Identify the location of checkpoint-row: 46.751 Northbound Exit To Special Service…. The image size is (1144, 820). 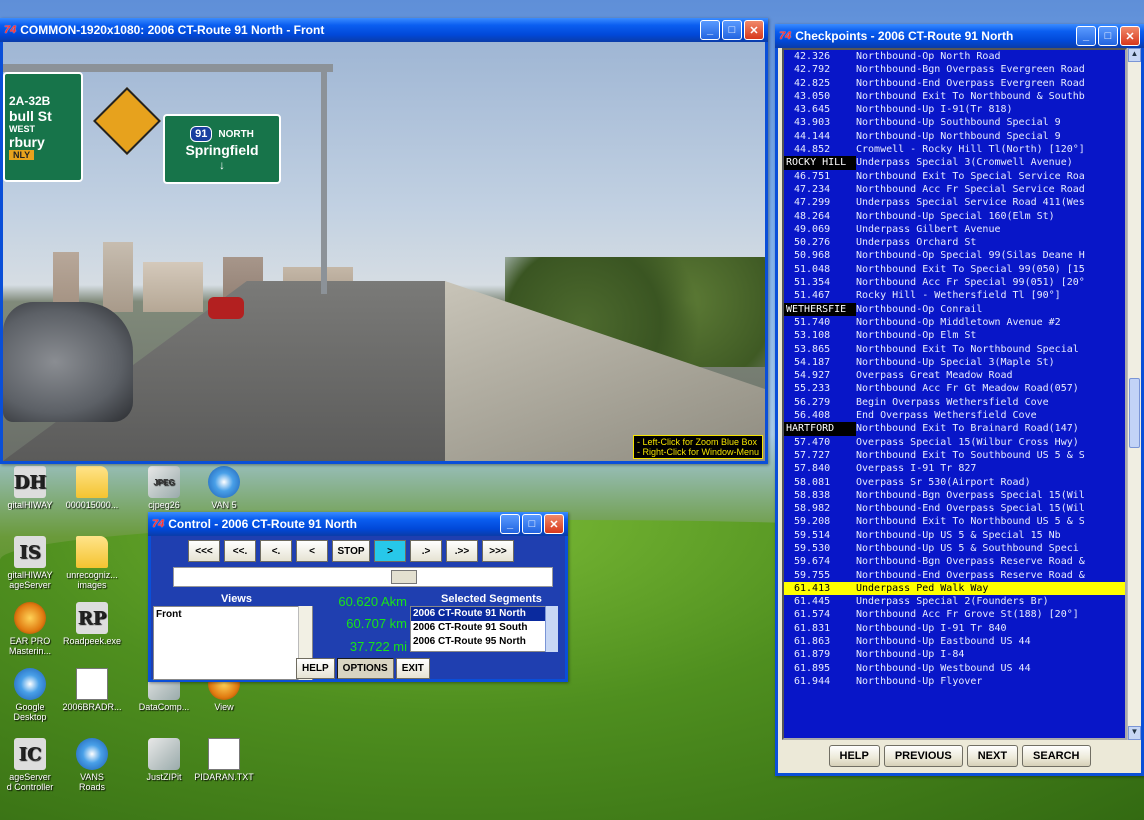
(954, 176).